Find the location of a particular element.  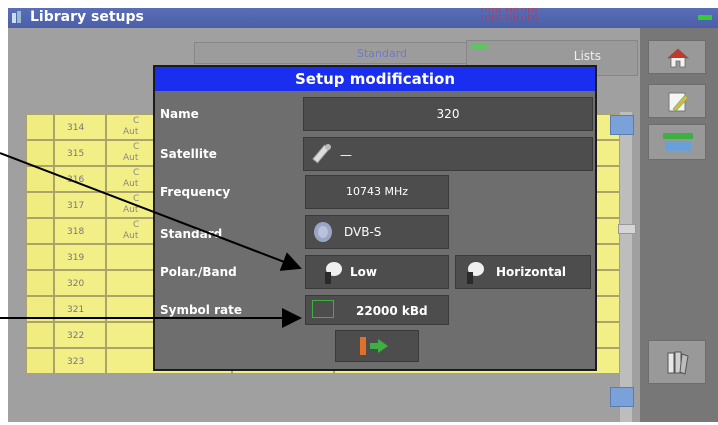

lnb-band-icon is located at coordinates (333, 273).